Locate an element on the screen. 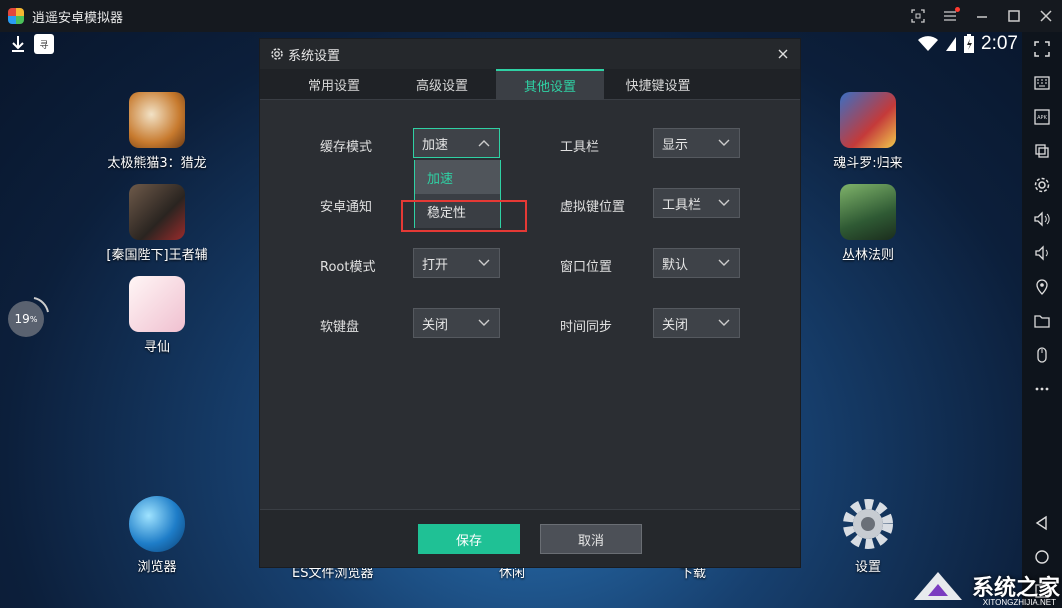 Image resolution: width=1062 pixels, height=608 pixels. fullscreen-icon is located at coordinates (1042, 49).